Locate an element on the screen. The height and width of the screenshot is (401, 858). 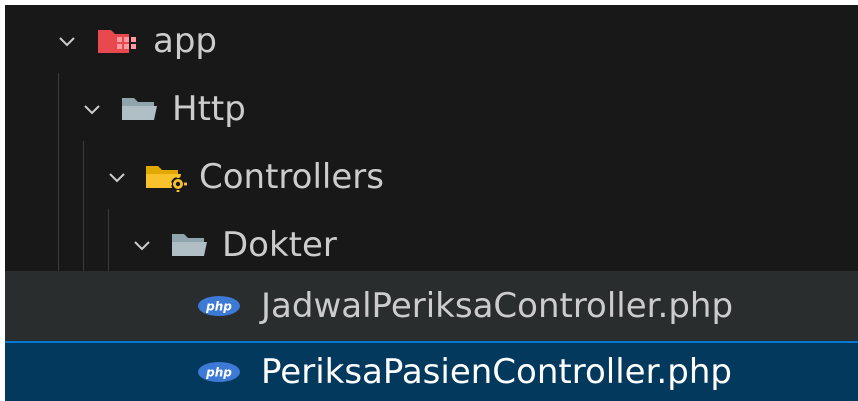
folder-app-icon is located at coordinates (119, 41).